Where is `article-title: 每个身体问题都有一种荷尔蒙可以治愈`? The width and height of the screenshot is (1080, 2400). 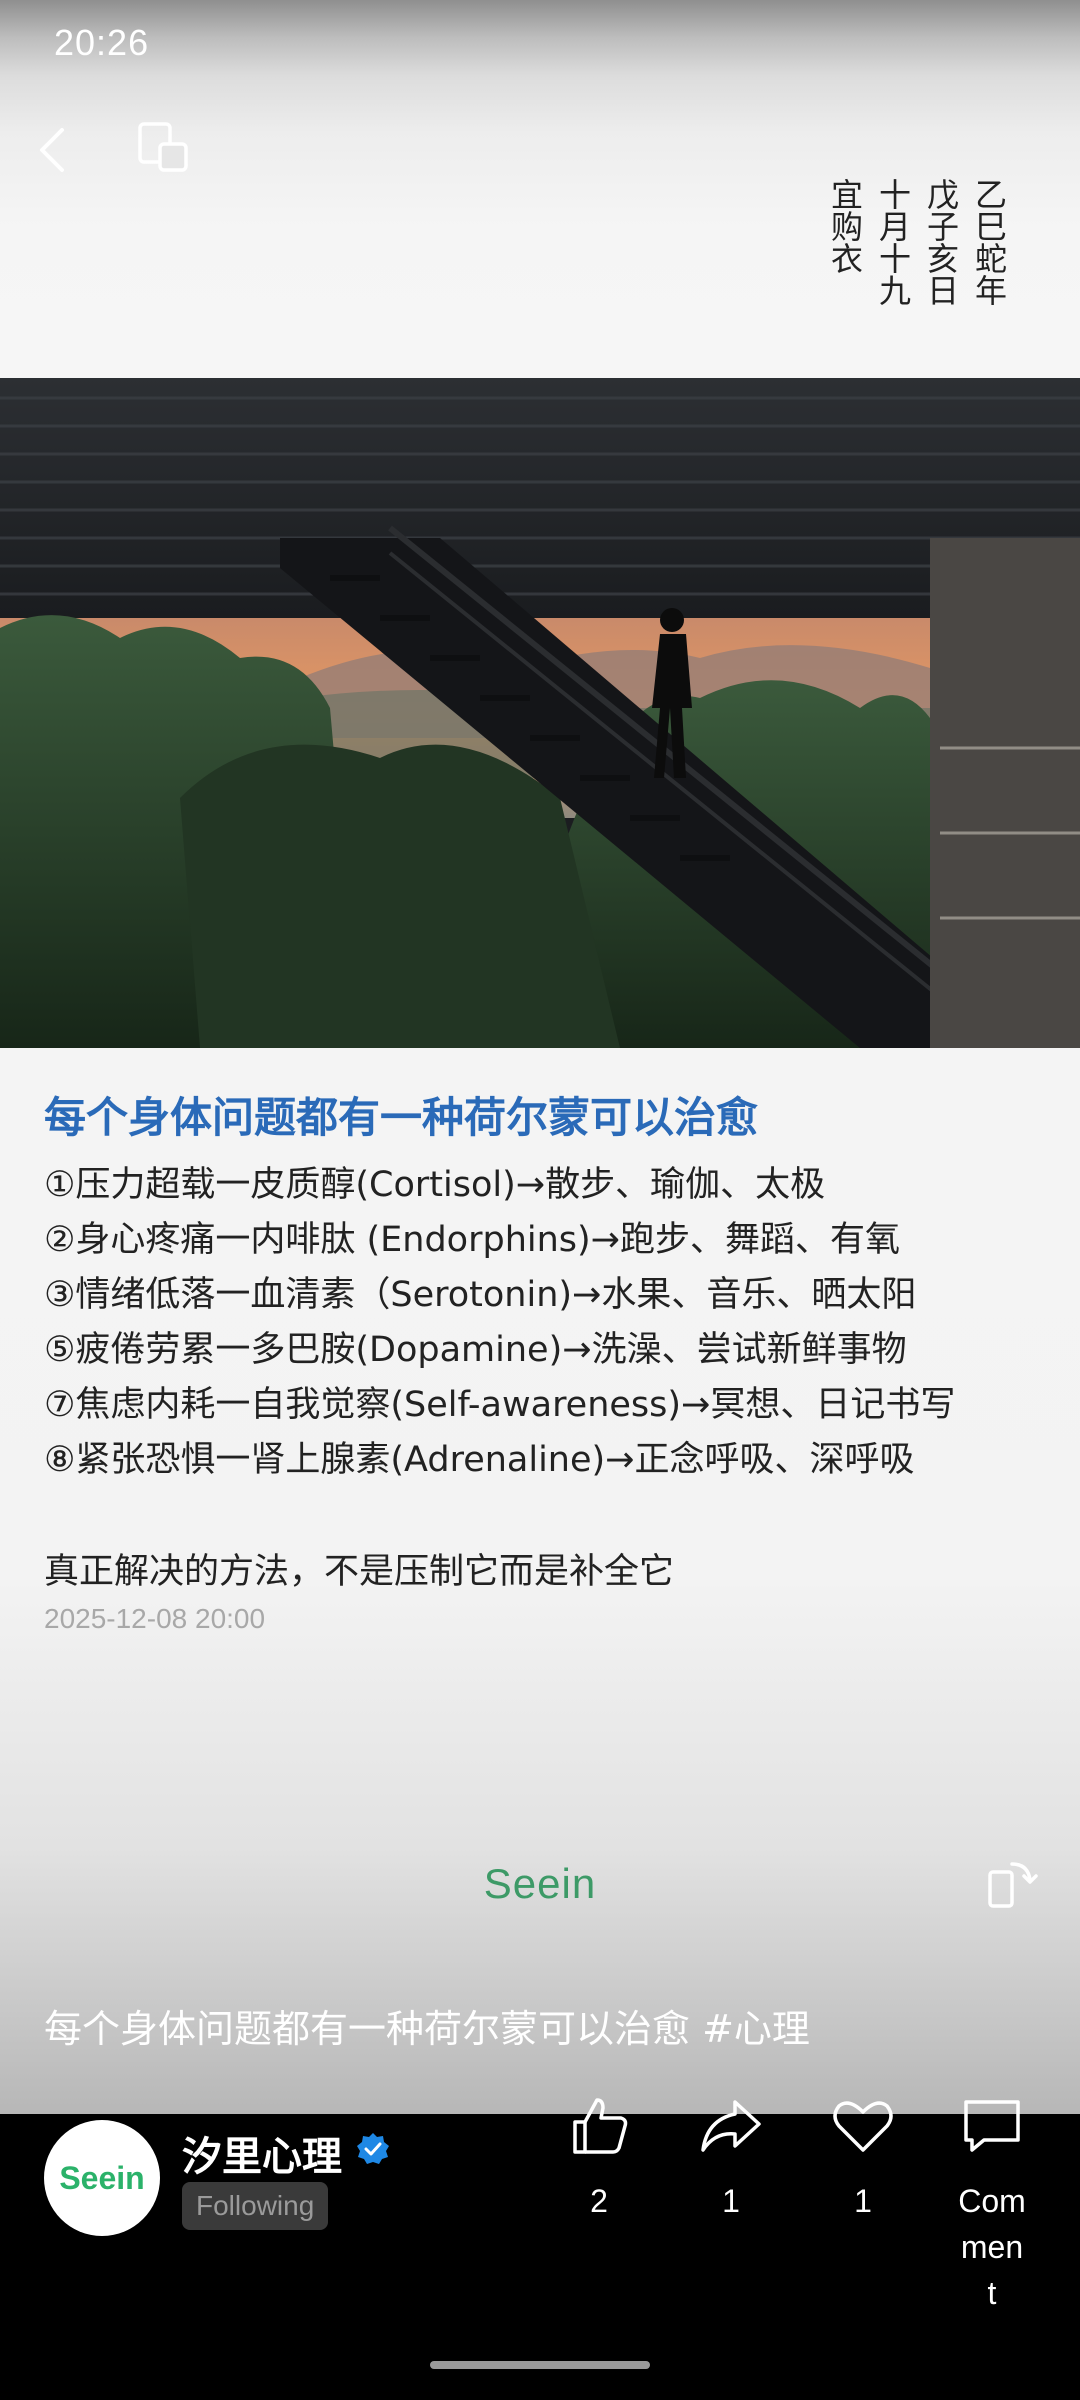 article-title: 每个身体问题都有一种荷尔蒙可以治愈 is located at coordinates (401, 1117).